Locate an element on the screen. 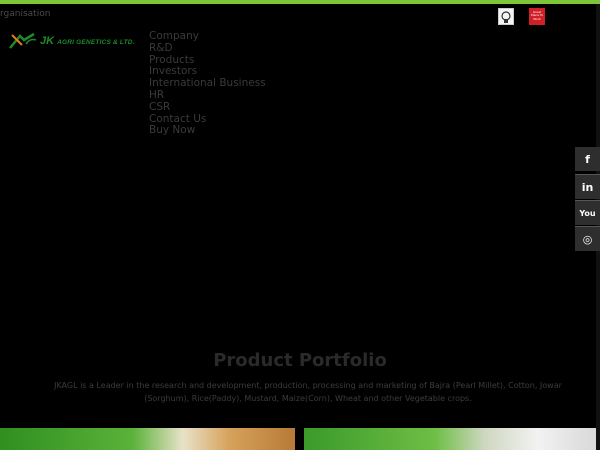  top-accent-bar is located at coordinates (300, 2).